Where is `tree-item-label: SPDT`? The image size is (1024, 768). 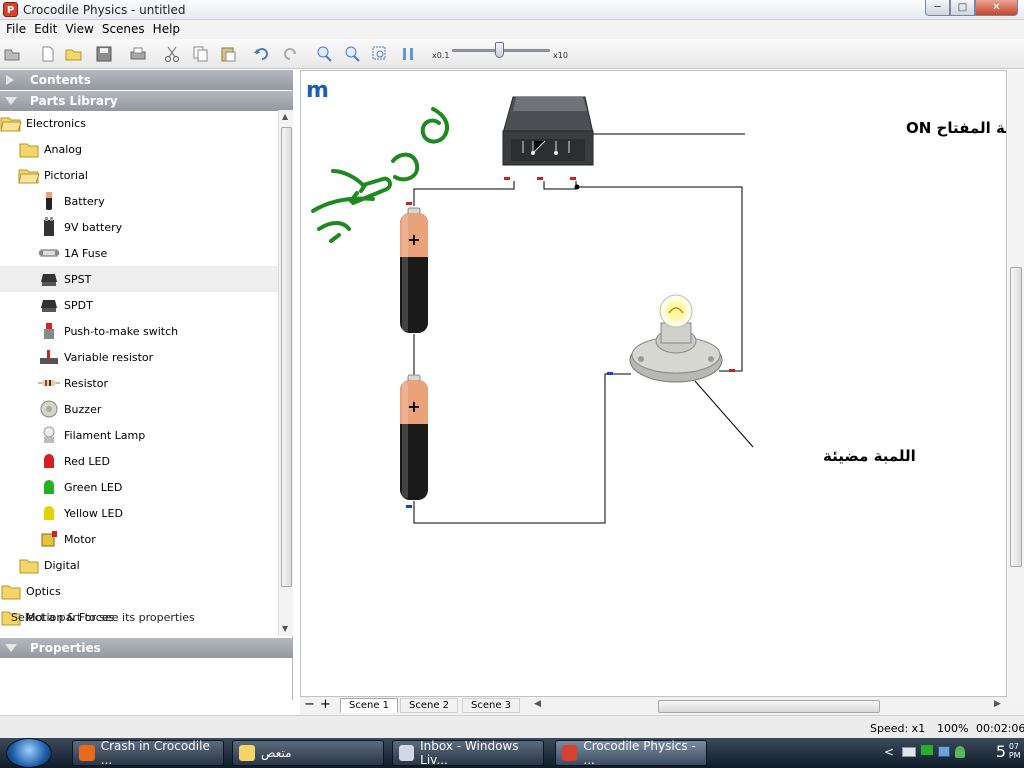
tree-item-label: SPDT is located at coordinates (78, 305).